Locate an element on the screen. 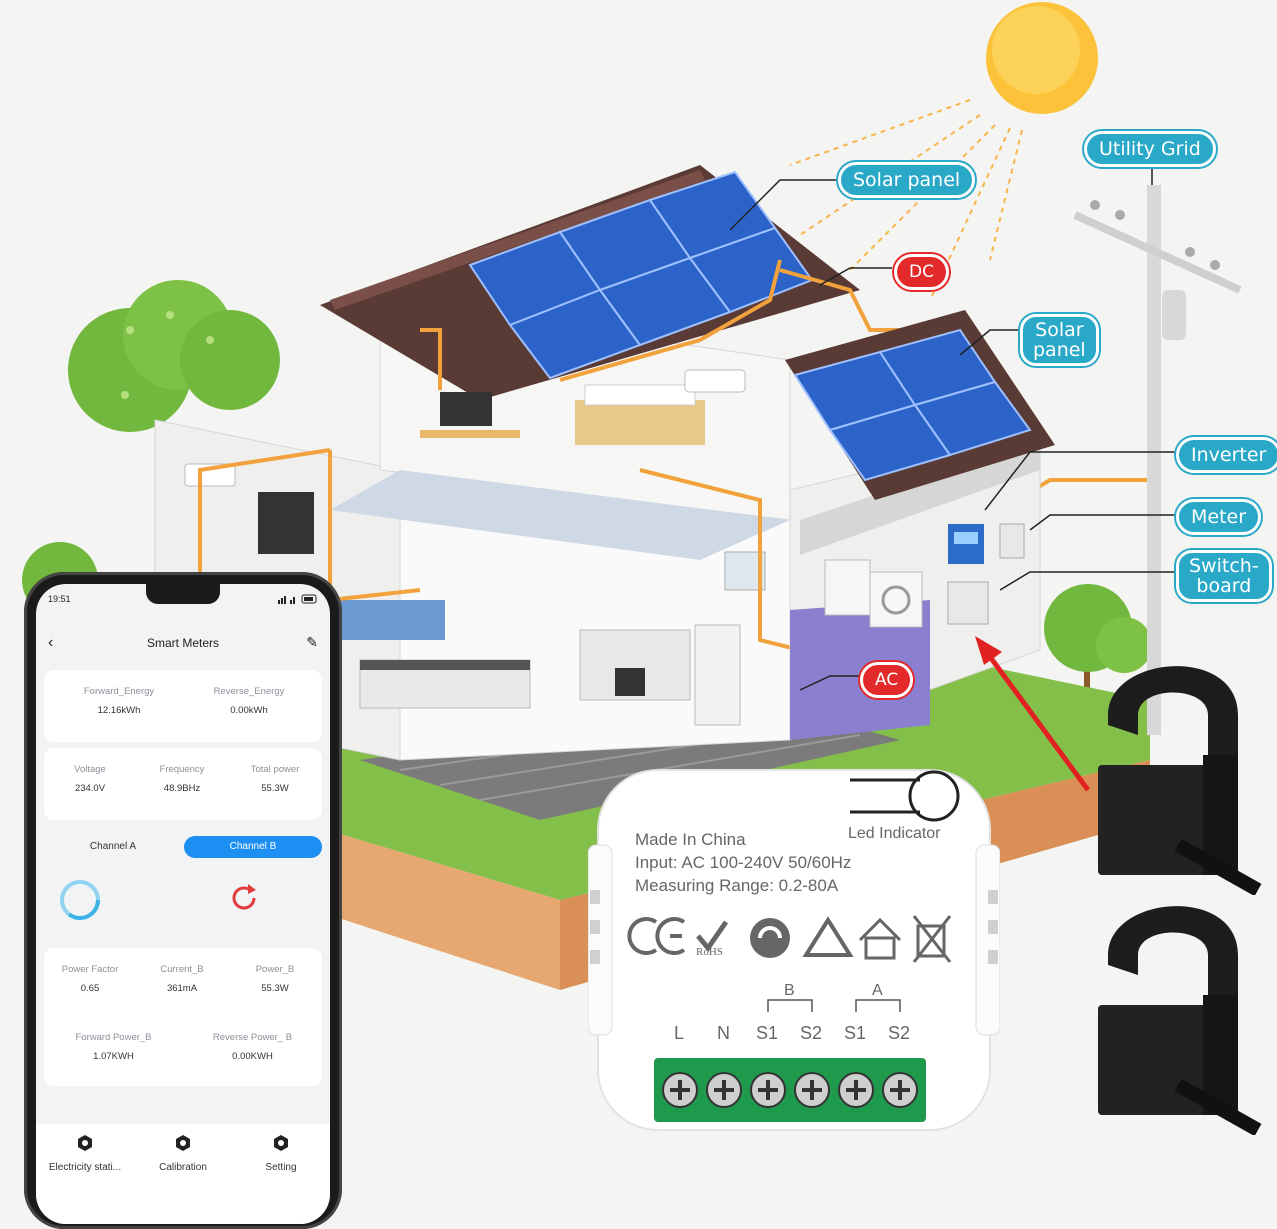 The height and width of the screenshot is (1229, 1277). input-spec-label: Input: AC 100-240V 50/60Hz is located at coordinates (743, 862).